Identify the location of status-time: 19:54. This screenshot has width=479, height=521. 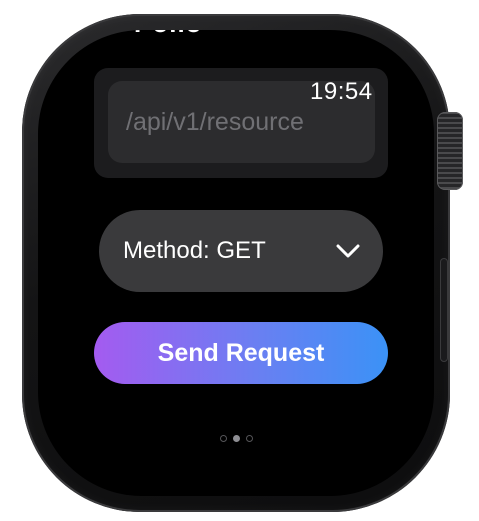
(341, 91).